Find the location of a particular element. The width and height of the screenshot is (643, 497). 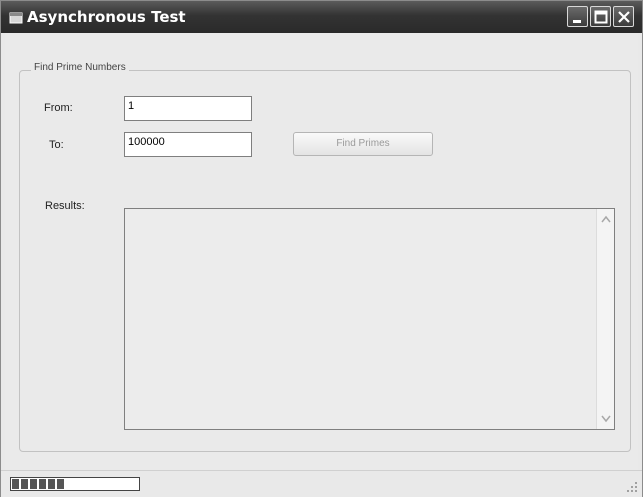

scroll-up-icon is located at coordinates (606, 219).